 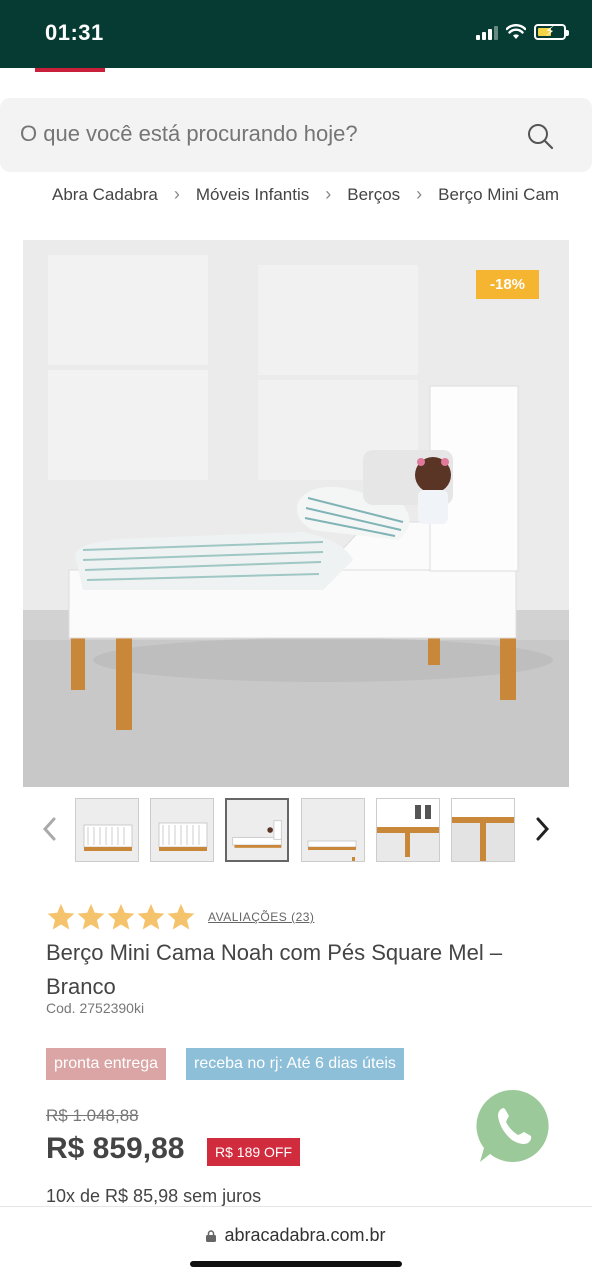 I want to click on wifi-icon, so click(x=516, y=31).